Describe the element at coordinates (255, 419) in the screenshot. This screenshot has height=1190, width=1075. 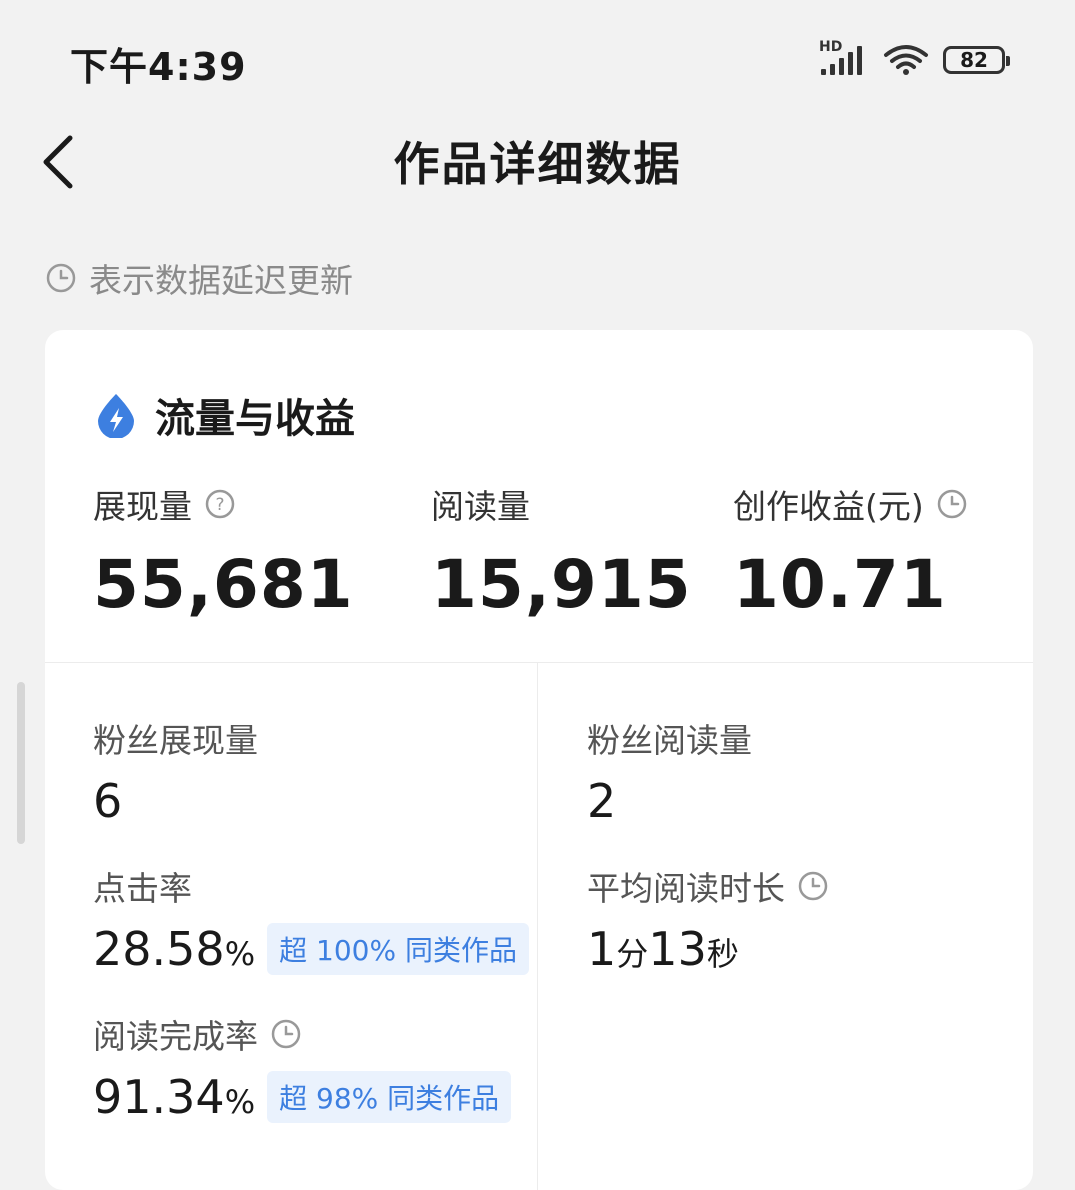
I see `section-title-text: 流量与收益` at that location.